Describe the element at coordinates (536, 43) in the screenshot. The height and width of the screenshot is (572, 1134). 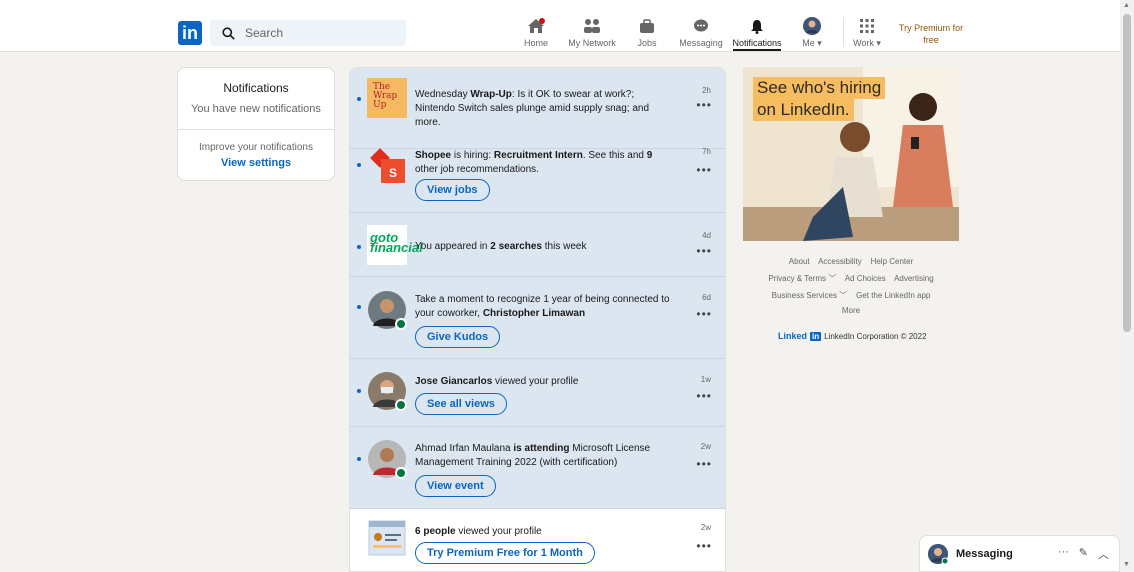
I see `nav-home-label: Home` at that location.